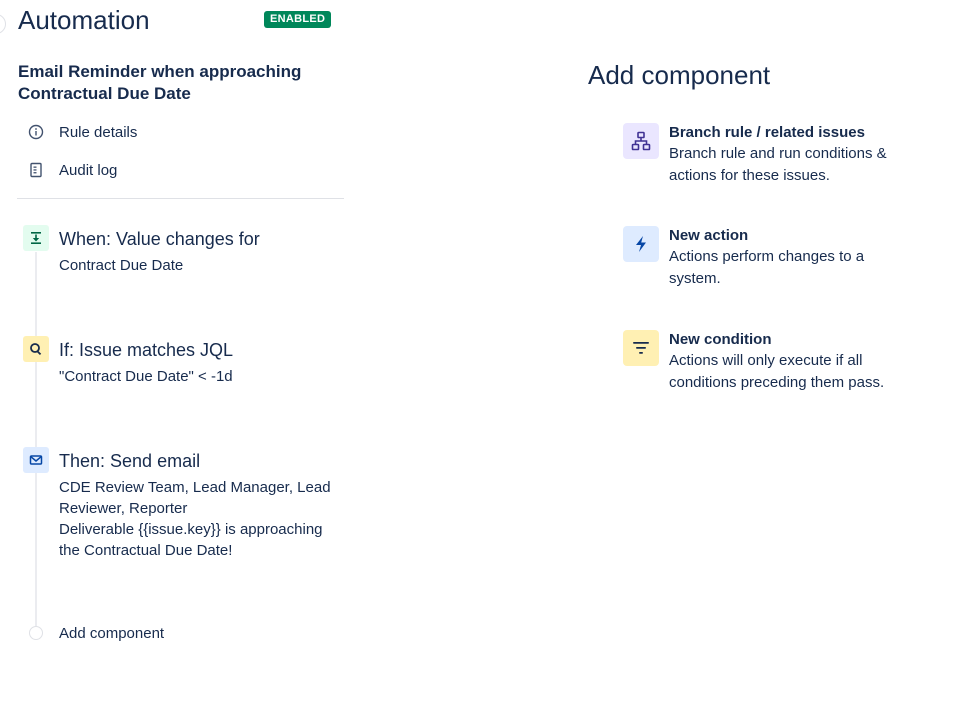  What do you see at coordinates (641, 348) in the screenshot?
I see `filter-icon` at bounding box center [641, 348].